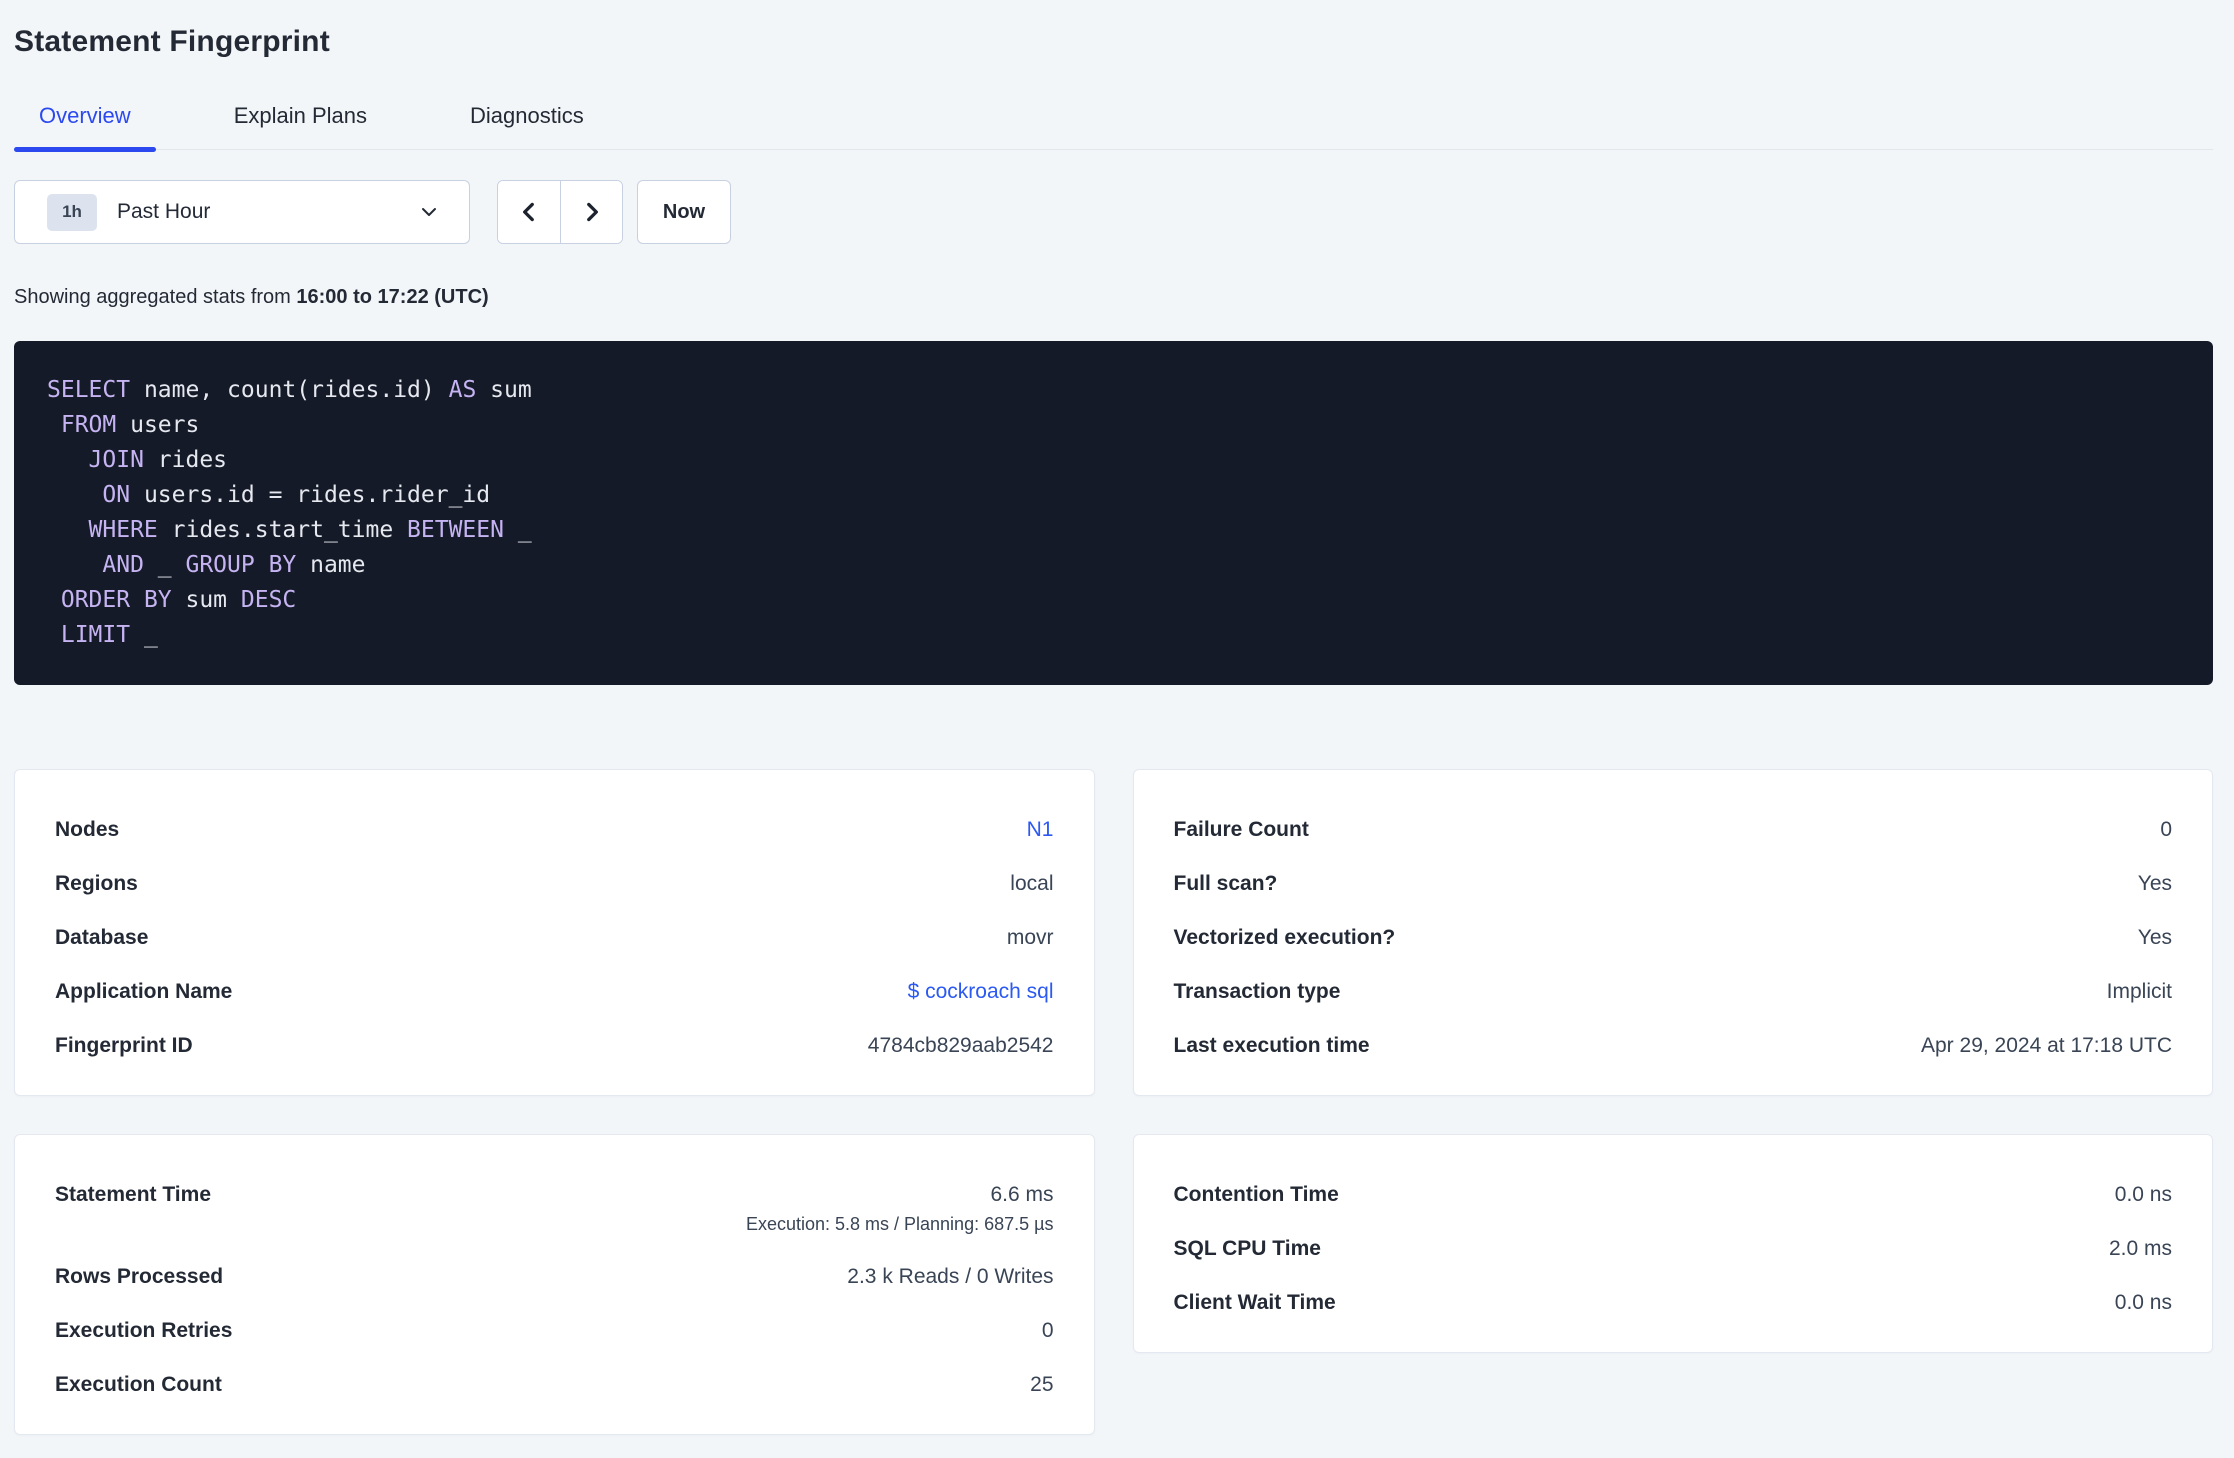 The height and width of the screenshot is (1458, 2234). What do you see at coordinates (109, 635) in the screenshot?
I see `sql-line: LIMIT _` at bounding box center [109, 635].